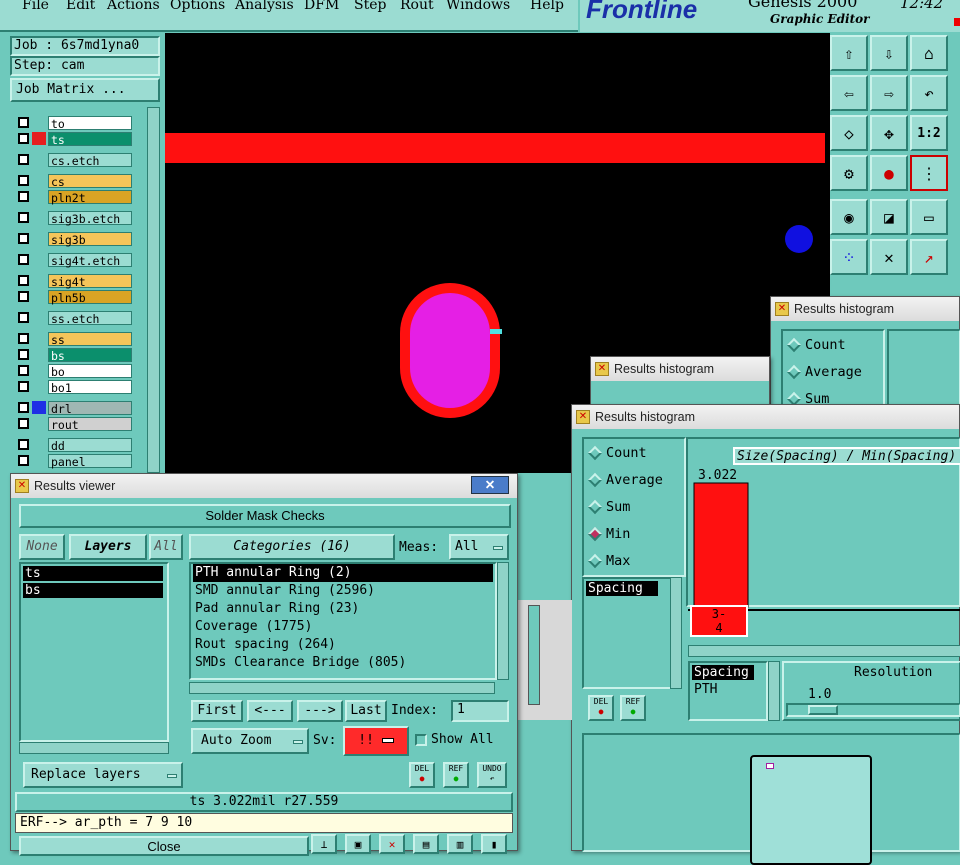 The width and height of the screenshot is (960, 865). I want to click on select-icon: ◉, so click(849, 217).